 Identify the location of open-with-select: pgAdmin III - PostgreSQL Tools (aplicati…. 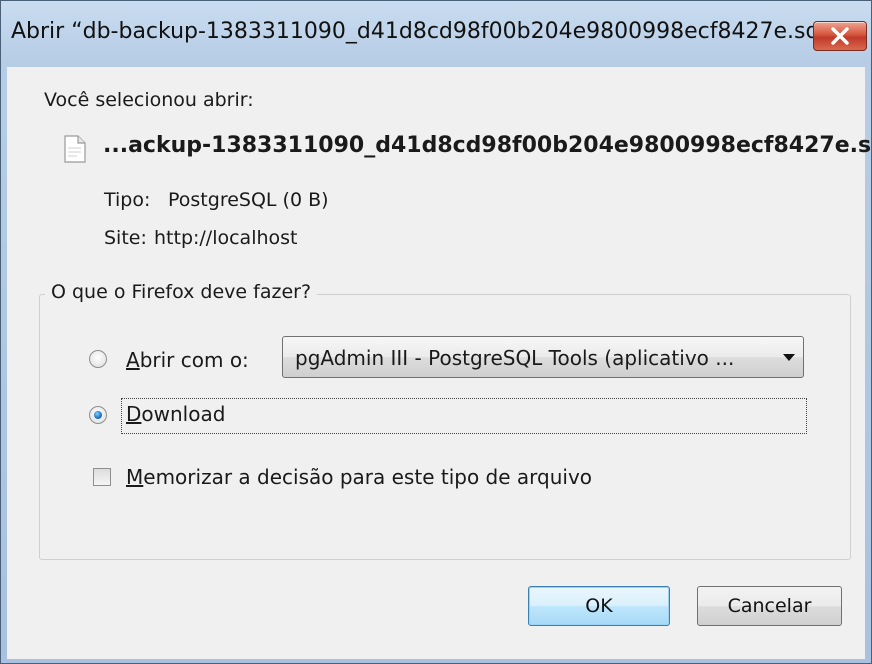
(543, 357).